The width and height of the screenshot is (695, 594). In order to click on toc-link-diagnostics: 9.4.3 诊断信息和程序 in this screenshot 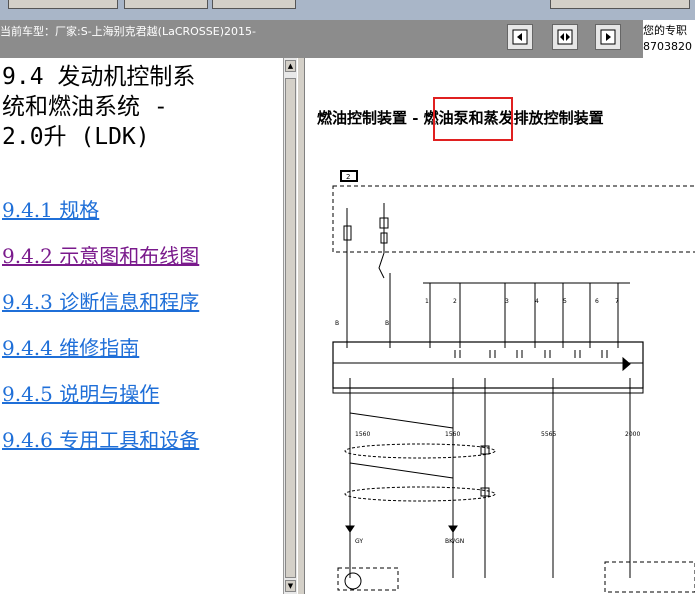, I will do `click(100, 300)`.